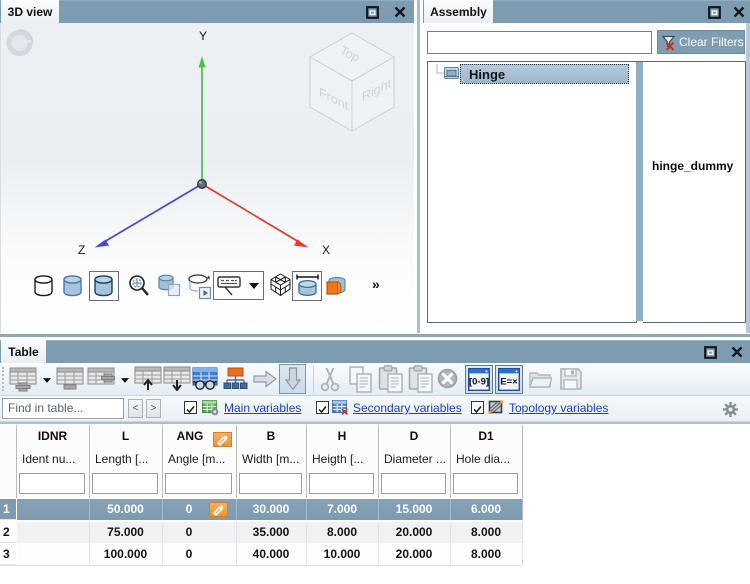  Describe the element at coordinates (479, 382) in the screenshot. I see `svg-text: [0-9]` at that location.